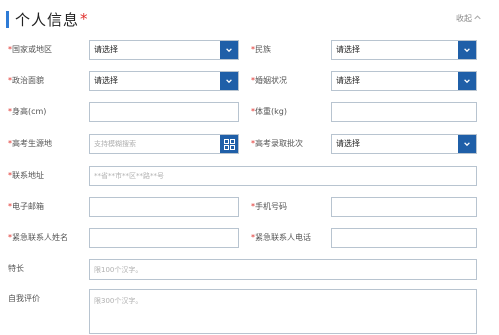 The width and height of the screenshot is (499, 335). What do you see at coordinates (269, 206) in the screenshot?
I see `phone-label: *手机号码` at bounding box center [269, 206].